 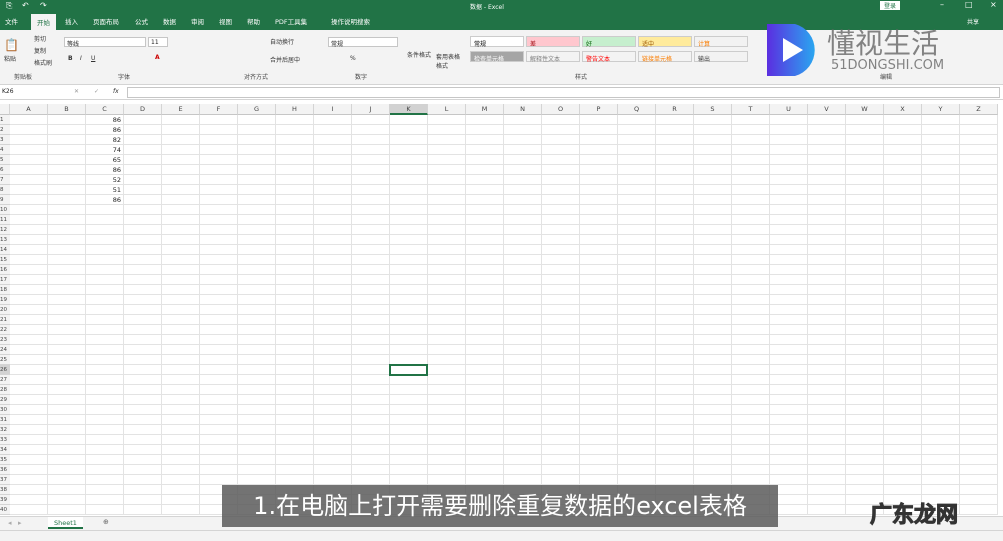 I want to click on cell-H25, so click(x=295, y=360).